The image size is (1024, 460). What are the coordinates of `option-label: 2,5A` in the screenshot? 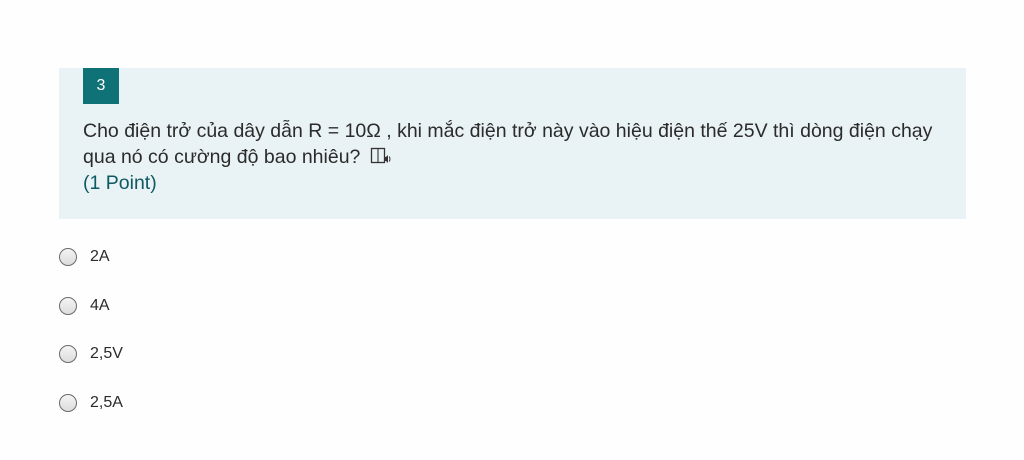 It's located at (106, 402).